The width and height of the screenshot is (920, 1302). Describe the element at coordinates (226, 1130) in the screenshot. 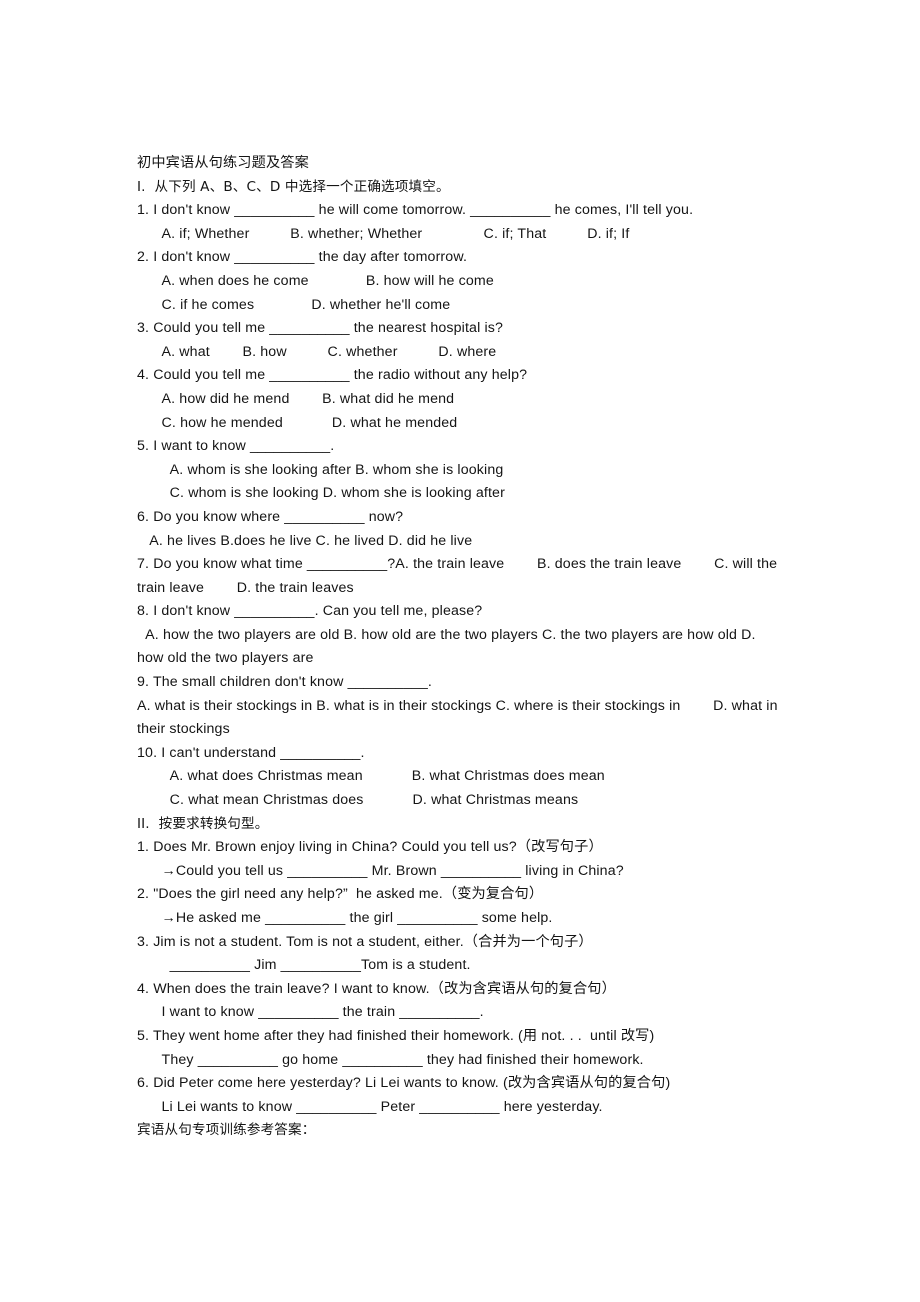

I see `answer-key-heading: 宾语从句专项训练参考答案：` at that location.